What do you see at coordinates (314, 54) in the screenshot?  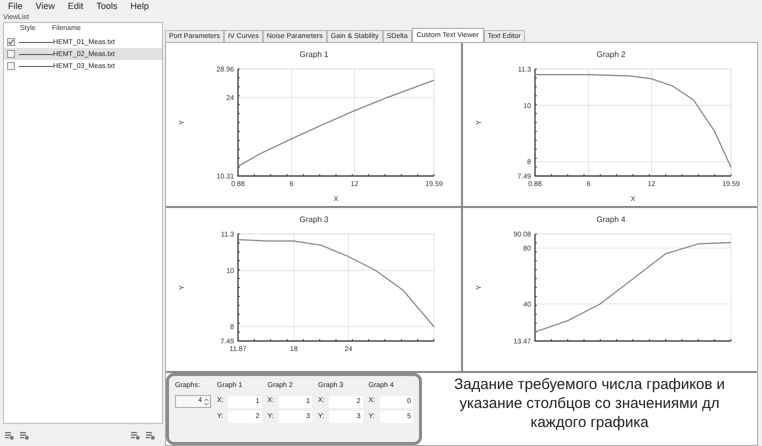 I see `chart-title: Graph 1` at bounding box center [314, 54].